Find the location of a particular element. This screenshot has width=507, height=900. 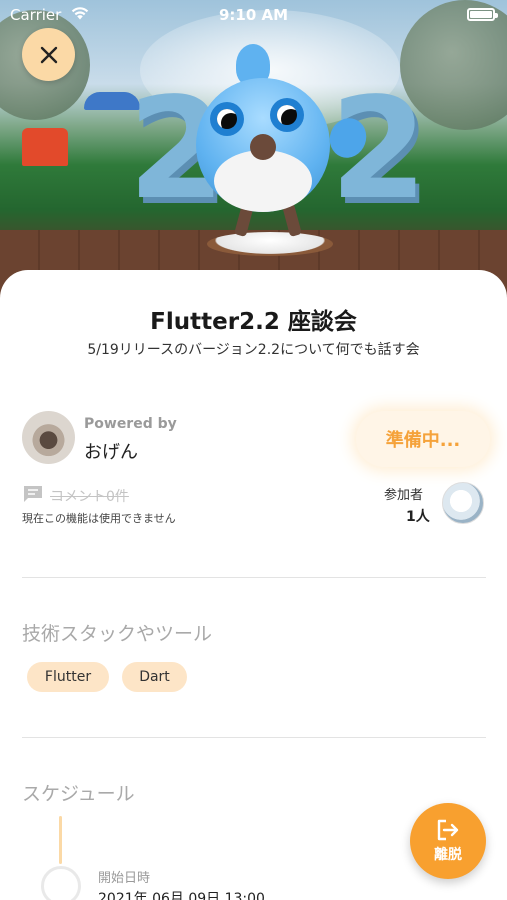

event-title: Flutter2.2 座談会 is located at coordinates (253, 322).